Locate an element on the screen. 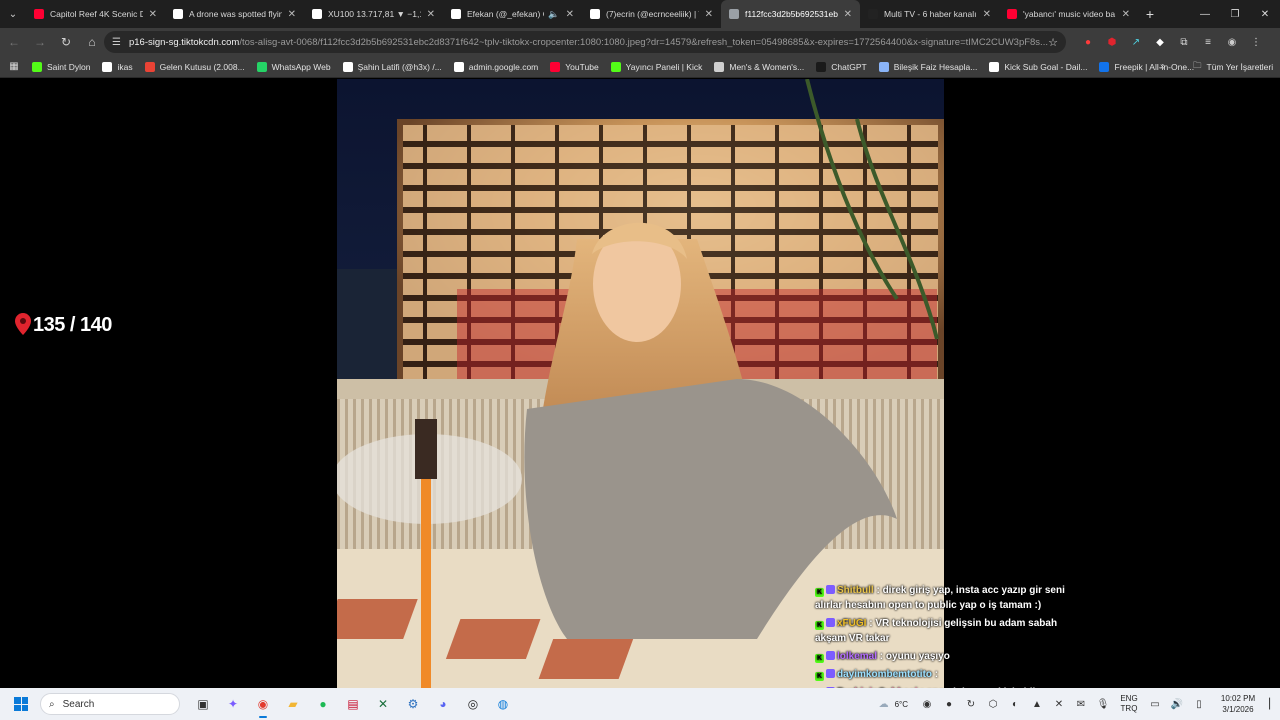 The height and width of the screenshot is (720, 1280). battery-icon: ▯ is located at coordinates (1199, 704).